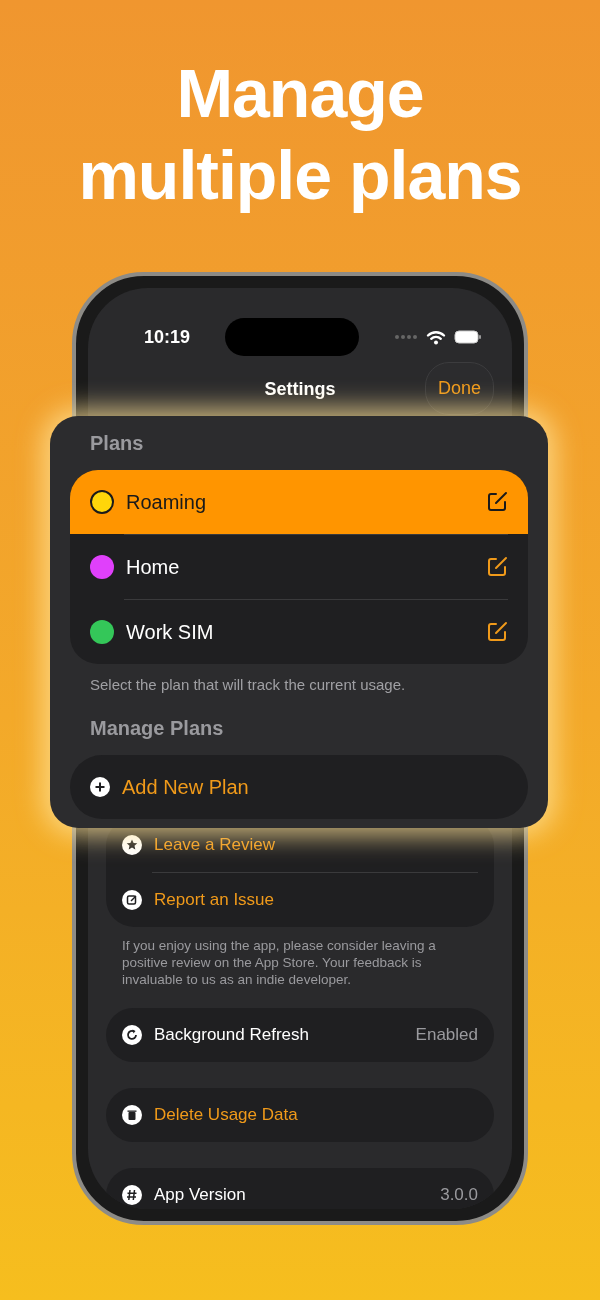 Image resolution: width=600 pixels, height=1300 pixels. I want to click on setting-value: 3.0.0, so click(459, 1195).